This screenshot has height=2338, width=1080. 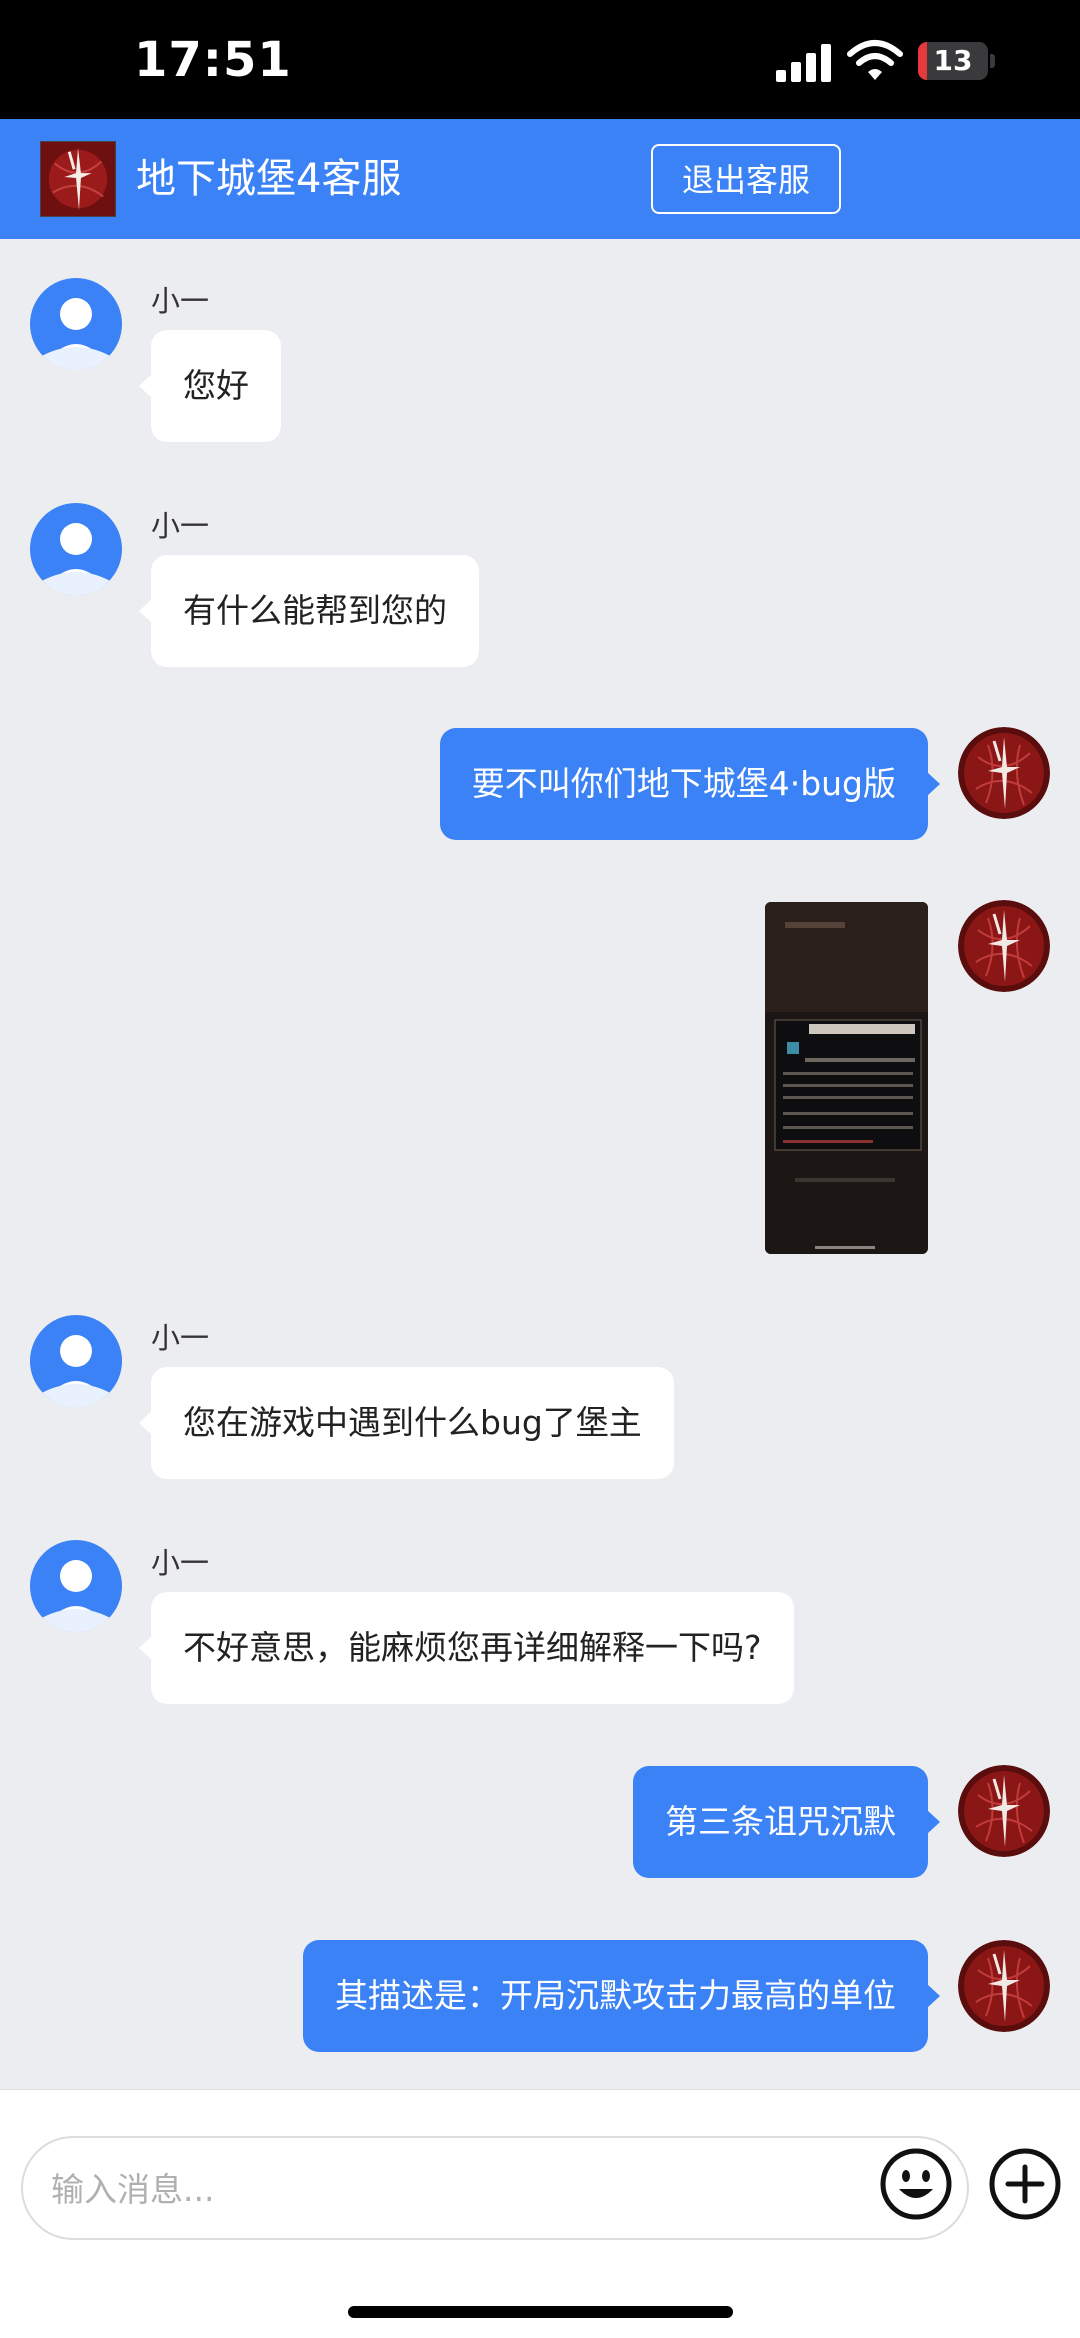 What do you see at coordinates (803, 63) in the screenshot?
I see `signal-icon` at bounding box center [803, 63].